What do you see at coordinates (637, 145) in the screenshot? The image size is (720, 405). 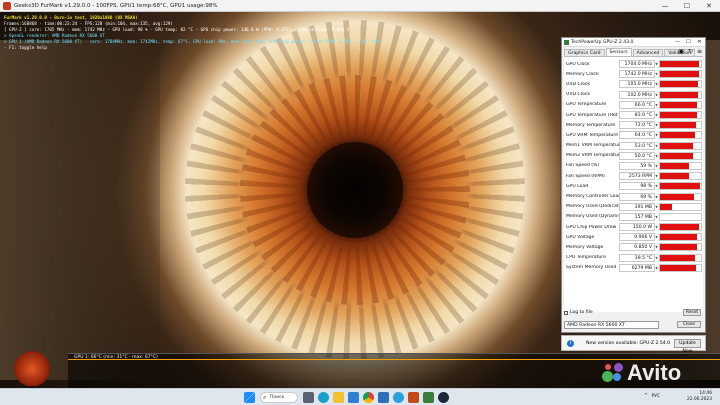 I see `sensor-value: 53.0 °C` at bounding box center [637, 145].